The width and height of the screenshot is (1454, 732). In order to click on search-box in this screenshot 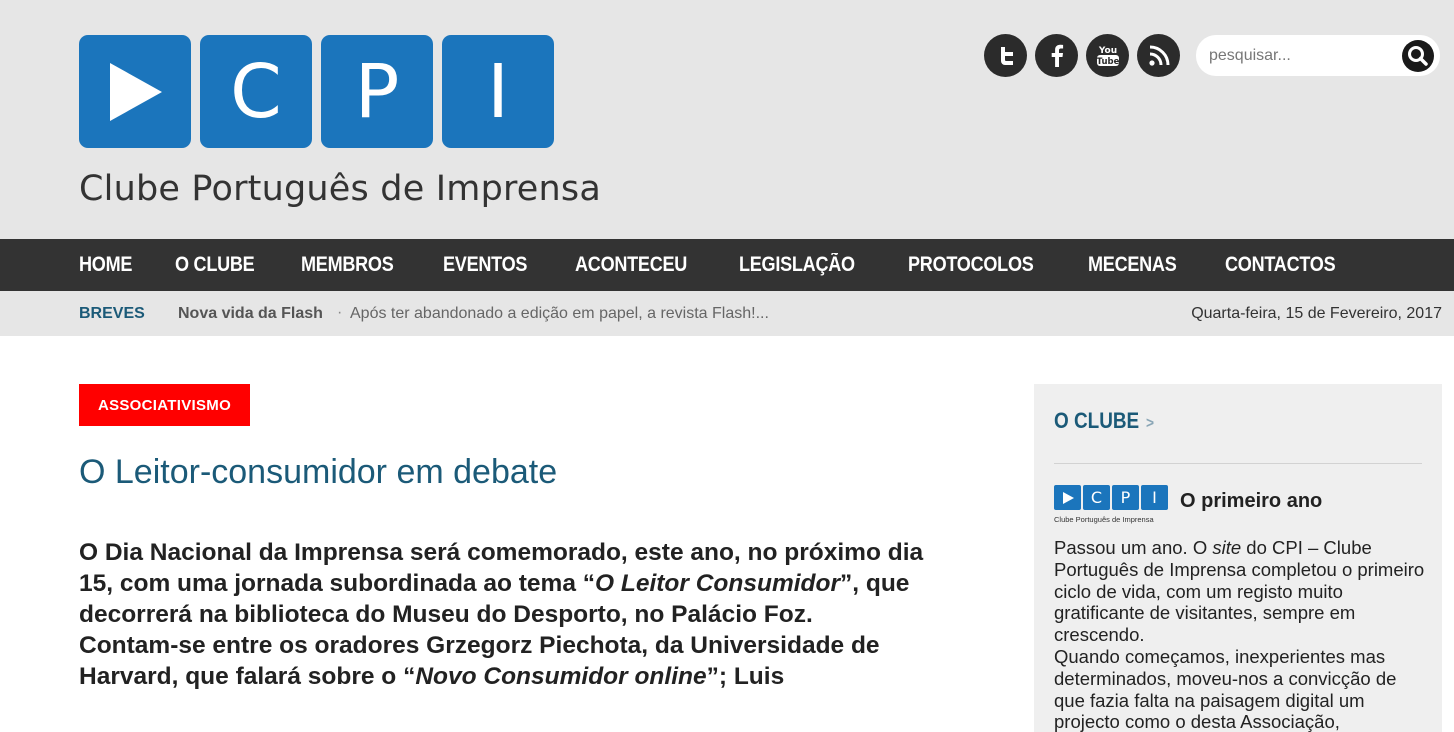, I will do `click(1318, 55)`.